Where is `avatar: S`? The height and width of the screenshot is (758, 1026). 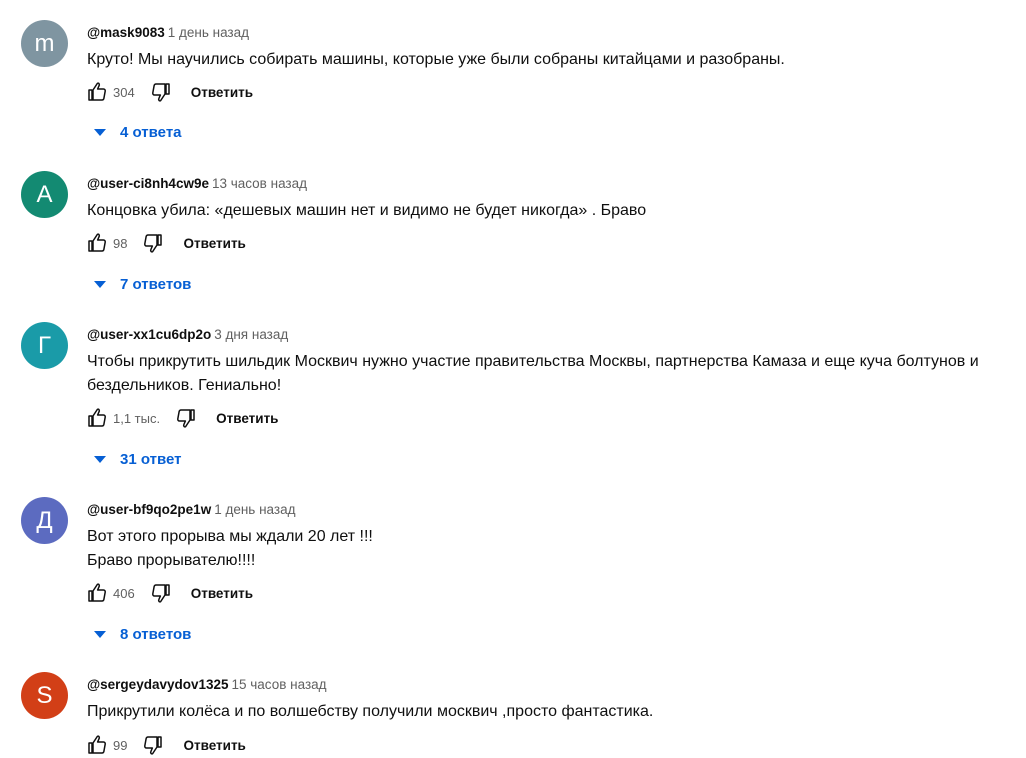 avatar: S is located at coordinates (44, 695).